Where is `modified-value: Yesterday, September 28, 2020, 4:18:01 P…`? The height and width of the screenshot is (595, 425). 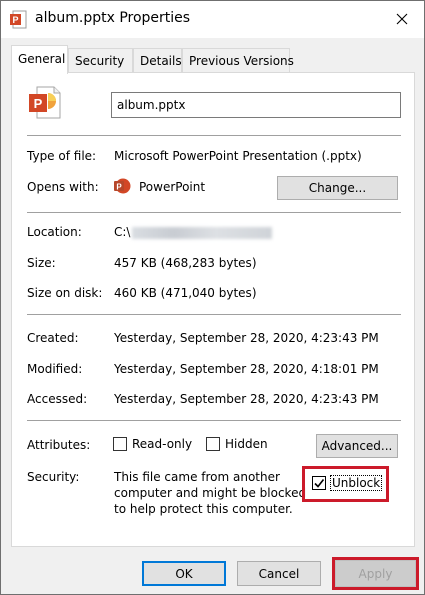
modified-value: Yesterday, September 28, 2020, 4:18:01 P… is located at coordinates (246, 369).